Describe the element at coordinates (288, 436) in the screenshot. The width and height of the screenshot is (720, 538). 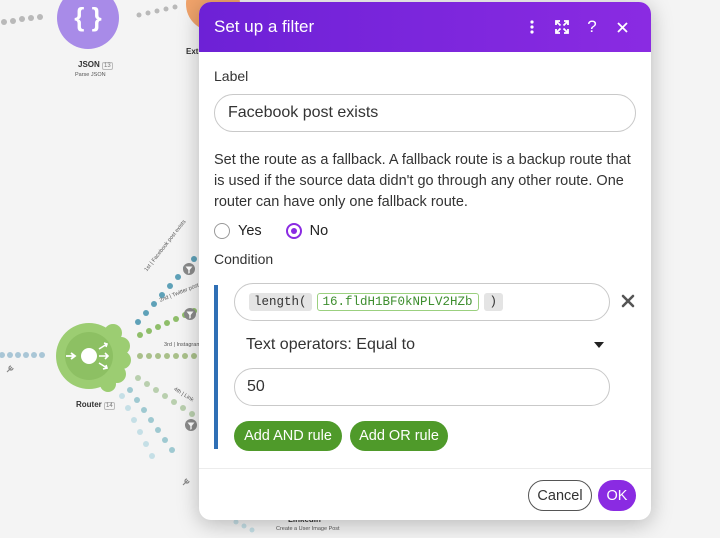
I see `add-and-rule-button: Add AND rule` at that location.